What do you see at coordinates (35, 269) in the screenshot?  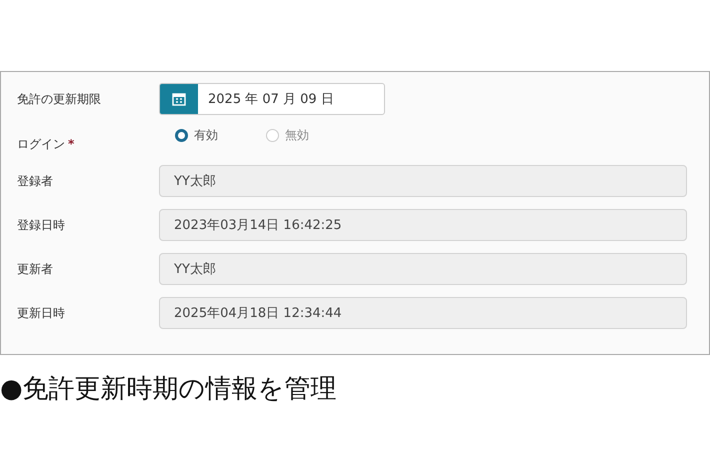 I see `field-label: 更新者` at bounding box center [35, 269].